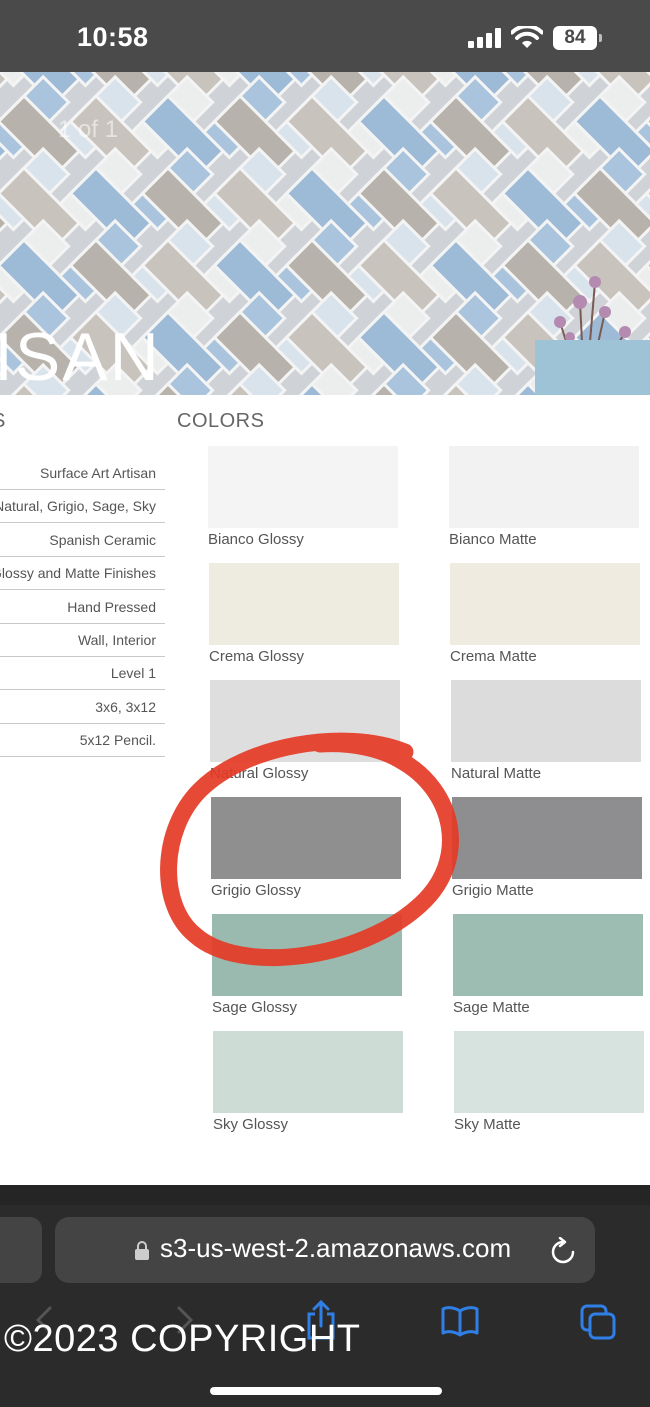 This screenshot has height=1407, width=650. What do you see at coordinates (256, 539) in the screenshot?
I see `swatch-label: Bianco Glossy` at bounding box center [256, 539].